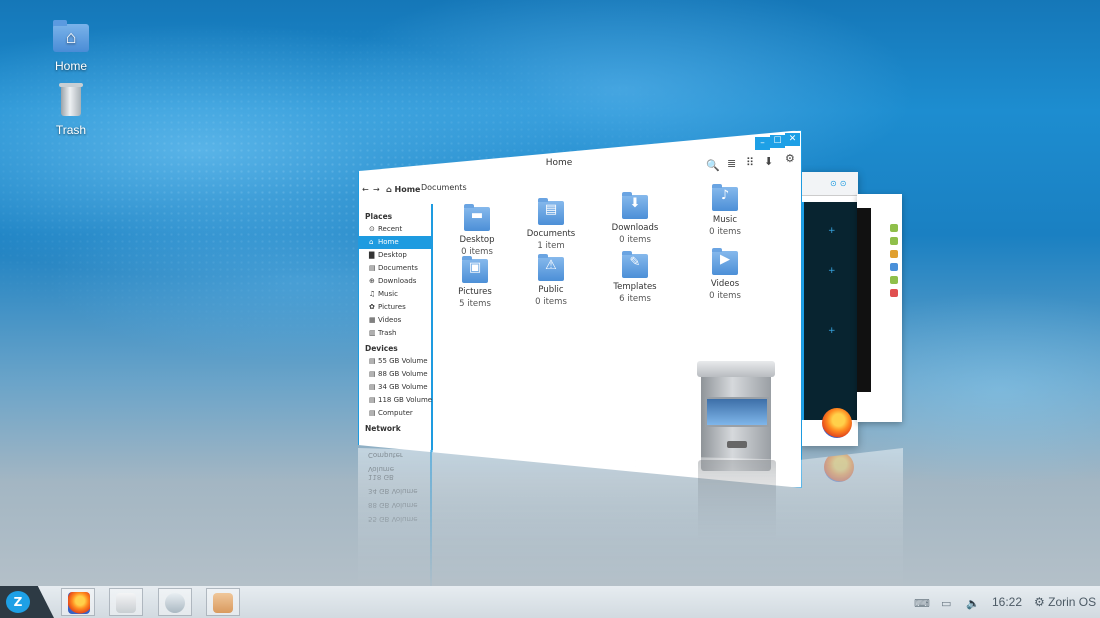  I want to click on back-button: ←, so click(365, 189).